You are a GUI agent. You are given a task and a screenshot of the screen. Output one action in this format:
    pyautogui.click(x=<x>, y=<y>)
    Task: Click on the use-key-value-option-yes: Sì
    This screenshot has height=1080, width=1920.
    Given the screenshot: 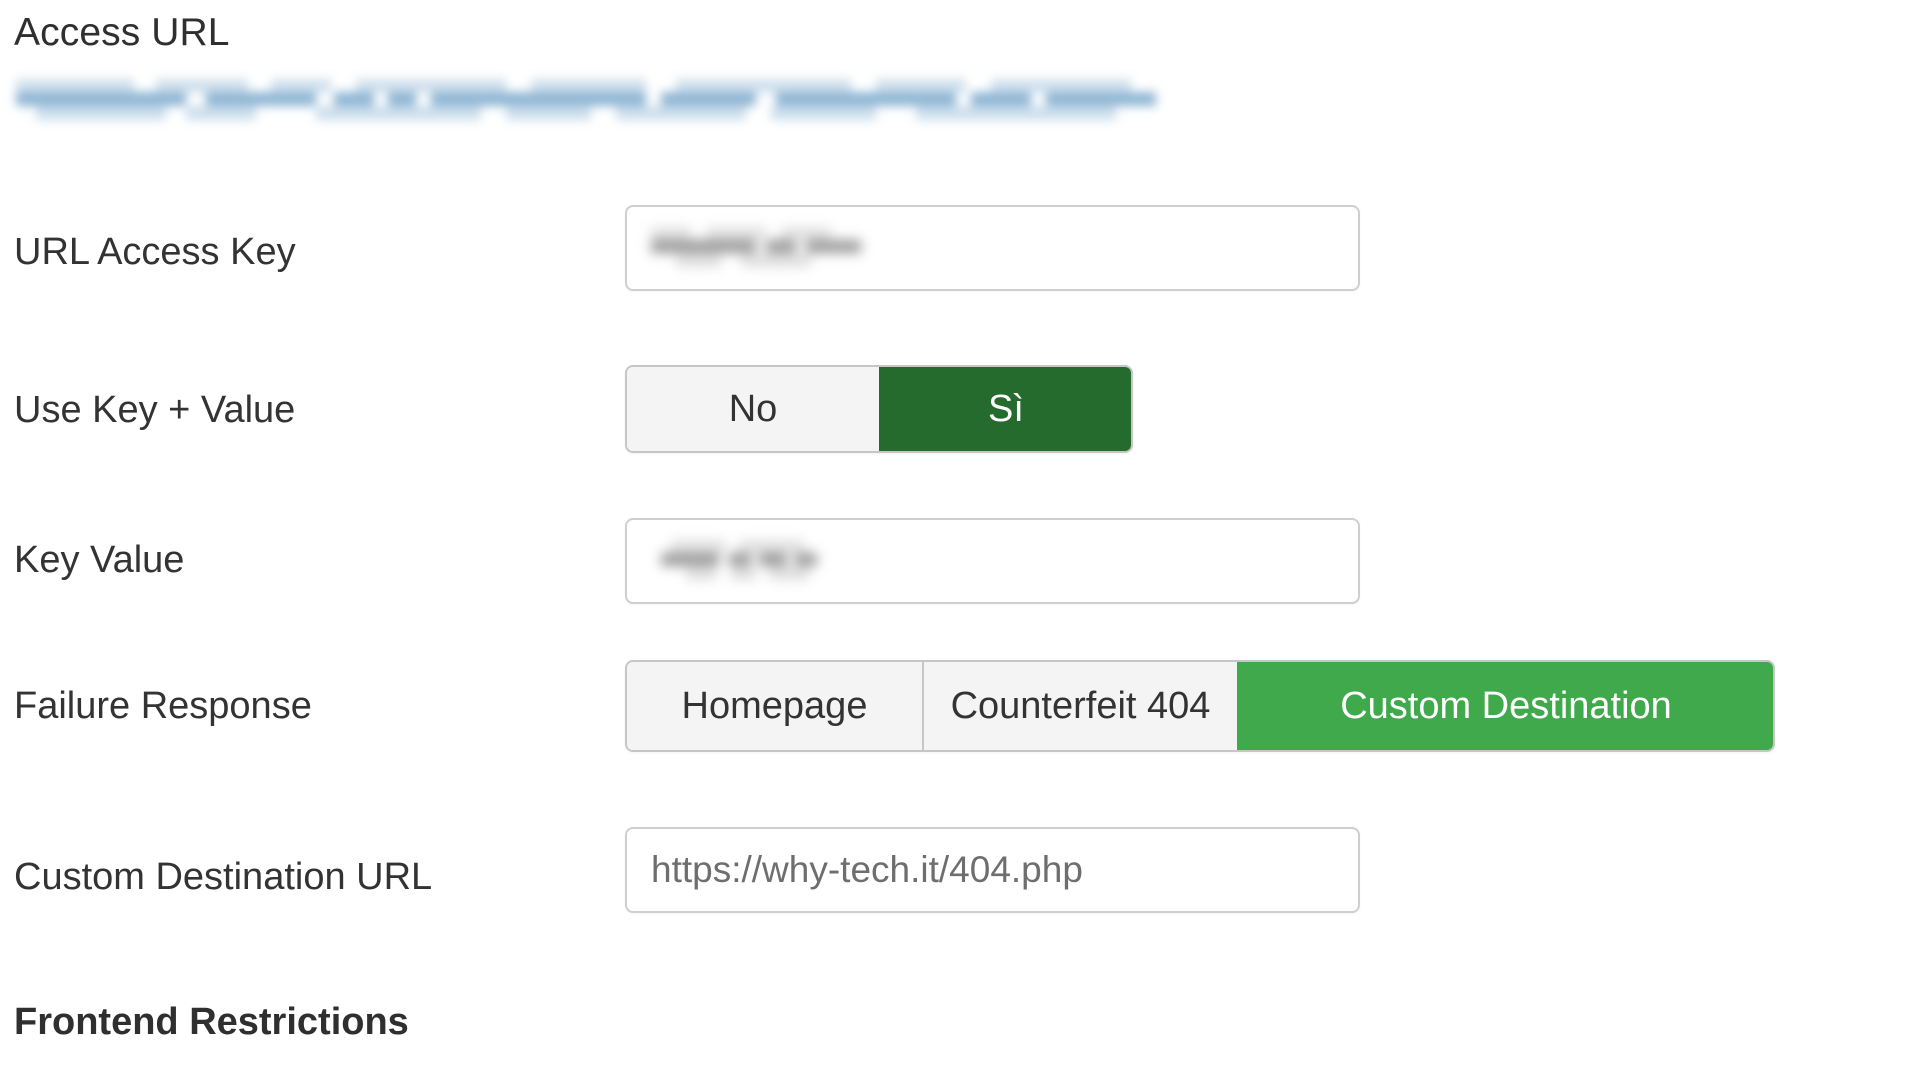 What is the action you would take?
    pyautogui.click(x=1005, y=409)
    